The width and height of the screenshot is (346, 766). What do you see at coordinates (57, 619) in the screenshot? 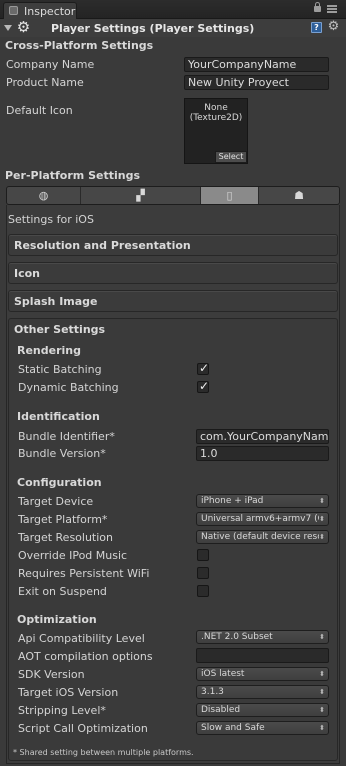
I see `optimization-title: Optimization` at bounding box center [57, 619].